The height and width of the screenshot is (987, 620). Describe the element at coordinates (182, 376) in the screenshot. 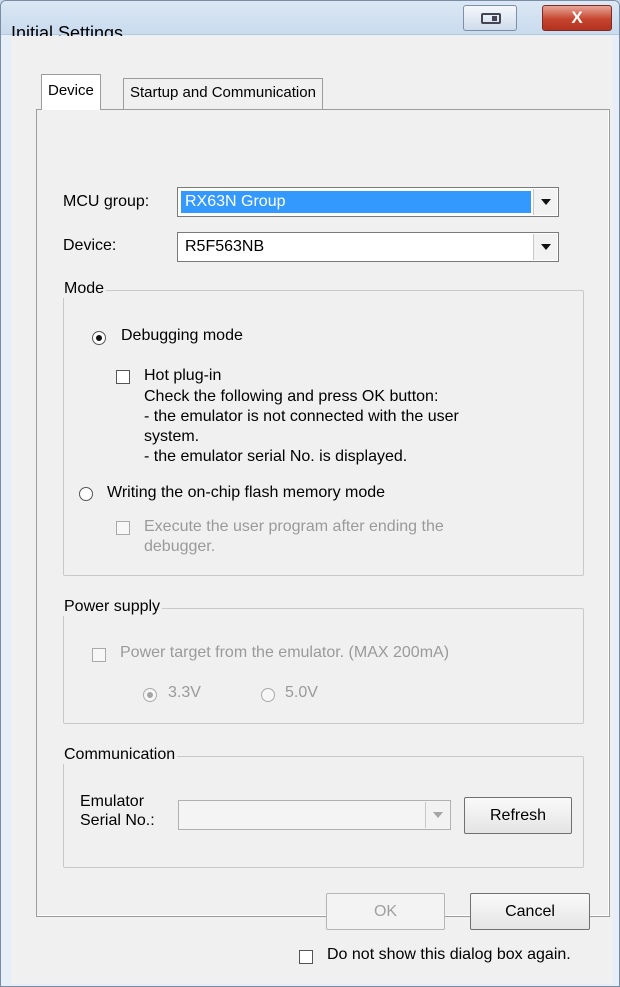

I see `hot-plugin-label: Hot plug-in` at that location.